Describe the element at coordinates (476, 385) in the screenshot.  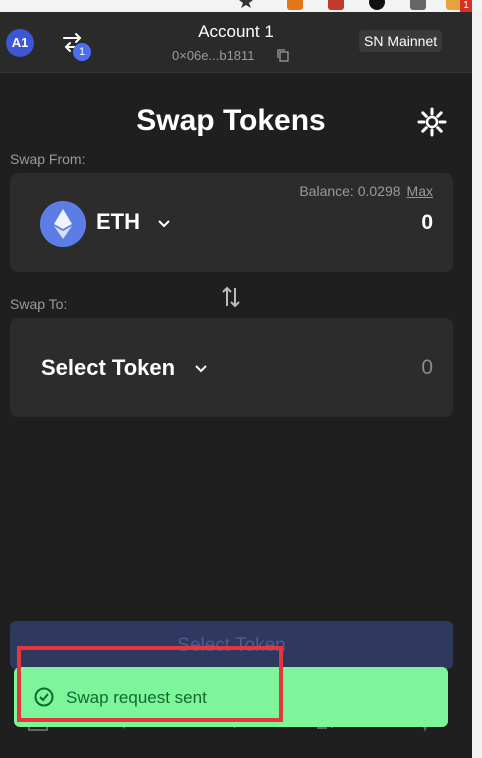
I see `scrollbar` at that location.